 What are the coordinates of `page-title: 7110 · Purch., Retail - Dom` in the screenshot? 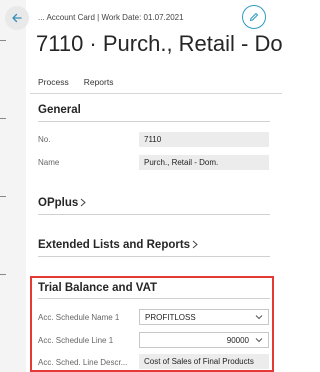 It's located at (159, 43).